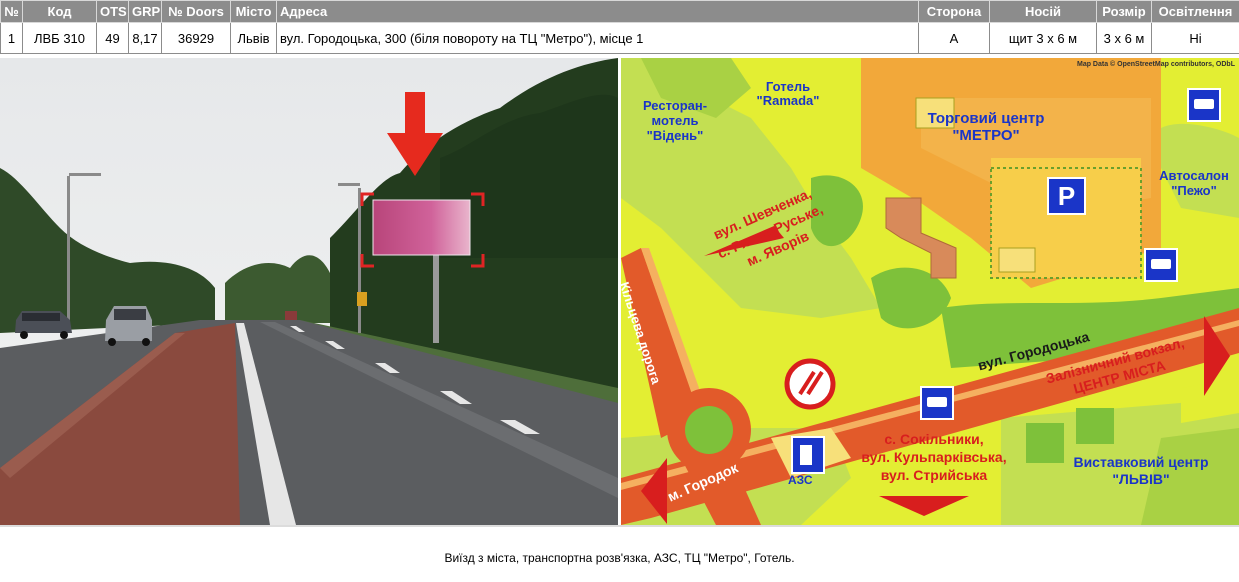 This screenshot has height=582, width=1239. I want to click on col-header-side: Сторона, so click(954, 11).